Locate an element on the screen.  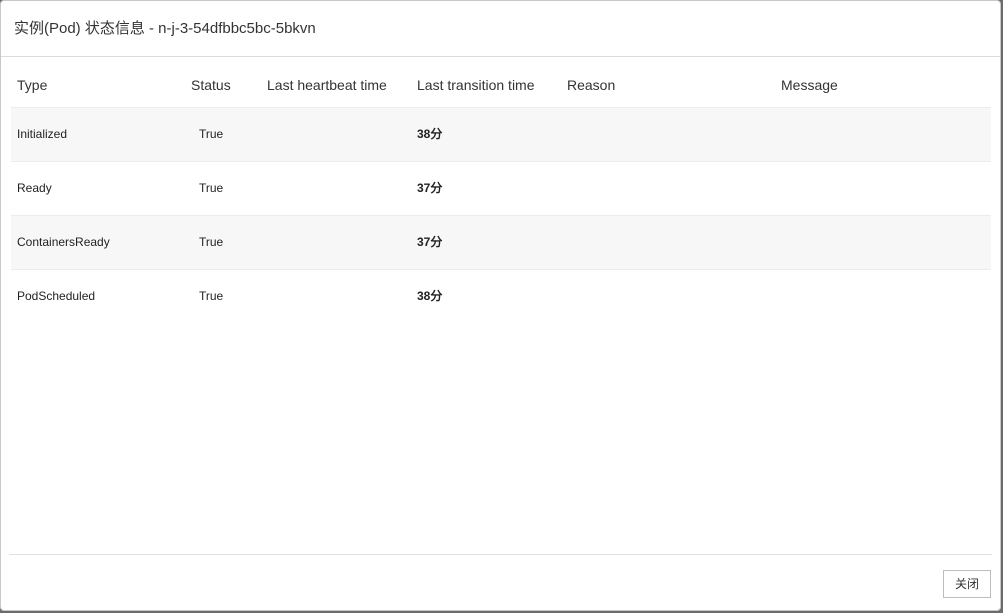
cell-type: Ready is located at coordinates (34, 188).